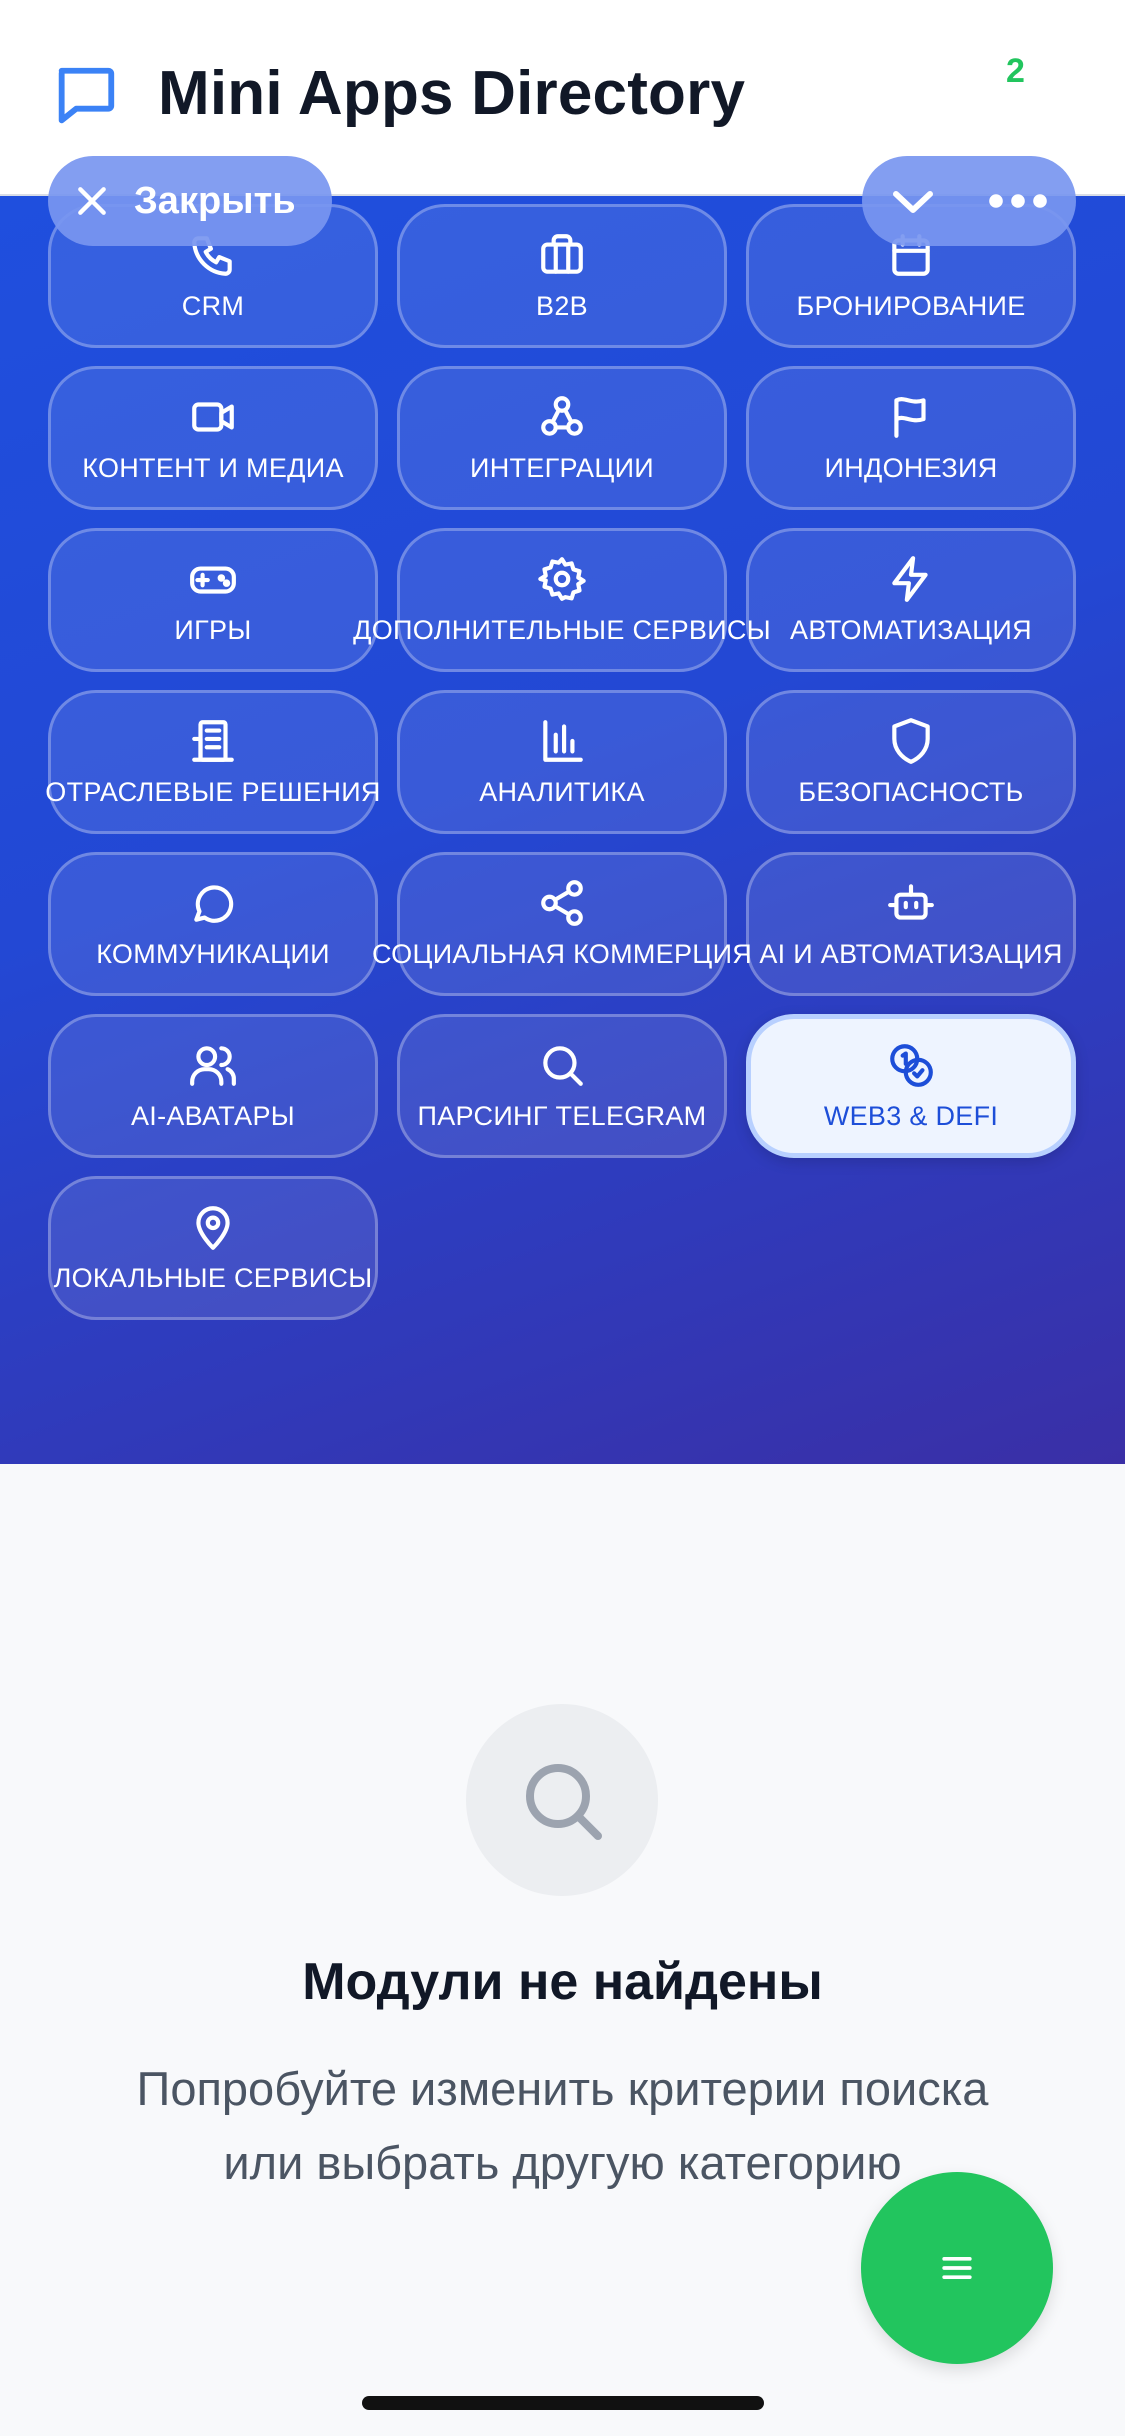  What do you see at coordinates (562, 954) in the screenshot?
I see `category-label: СОЦИАЛЬНАЯ КОММЕРЦИЯ` at bounding box center [562, 954].